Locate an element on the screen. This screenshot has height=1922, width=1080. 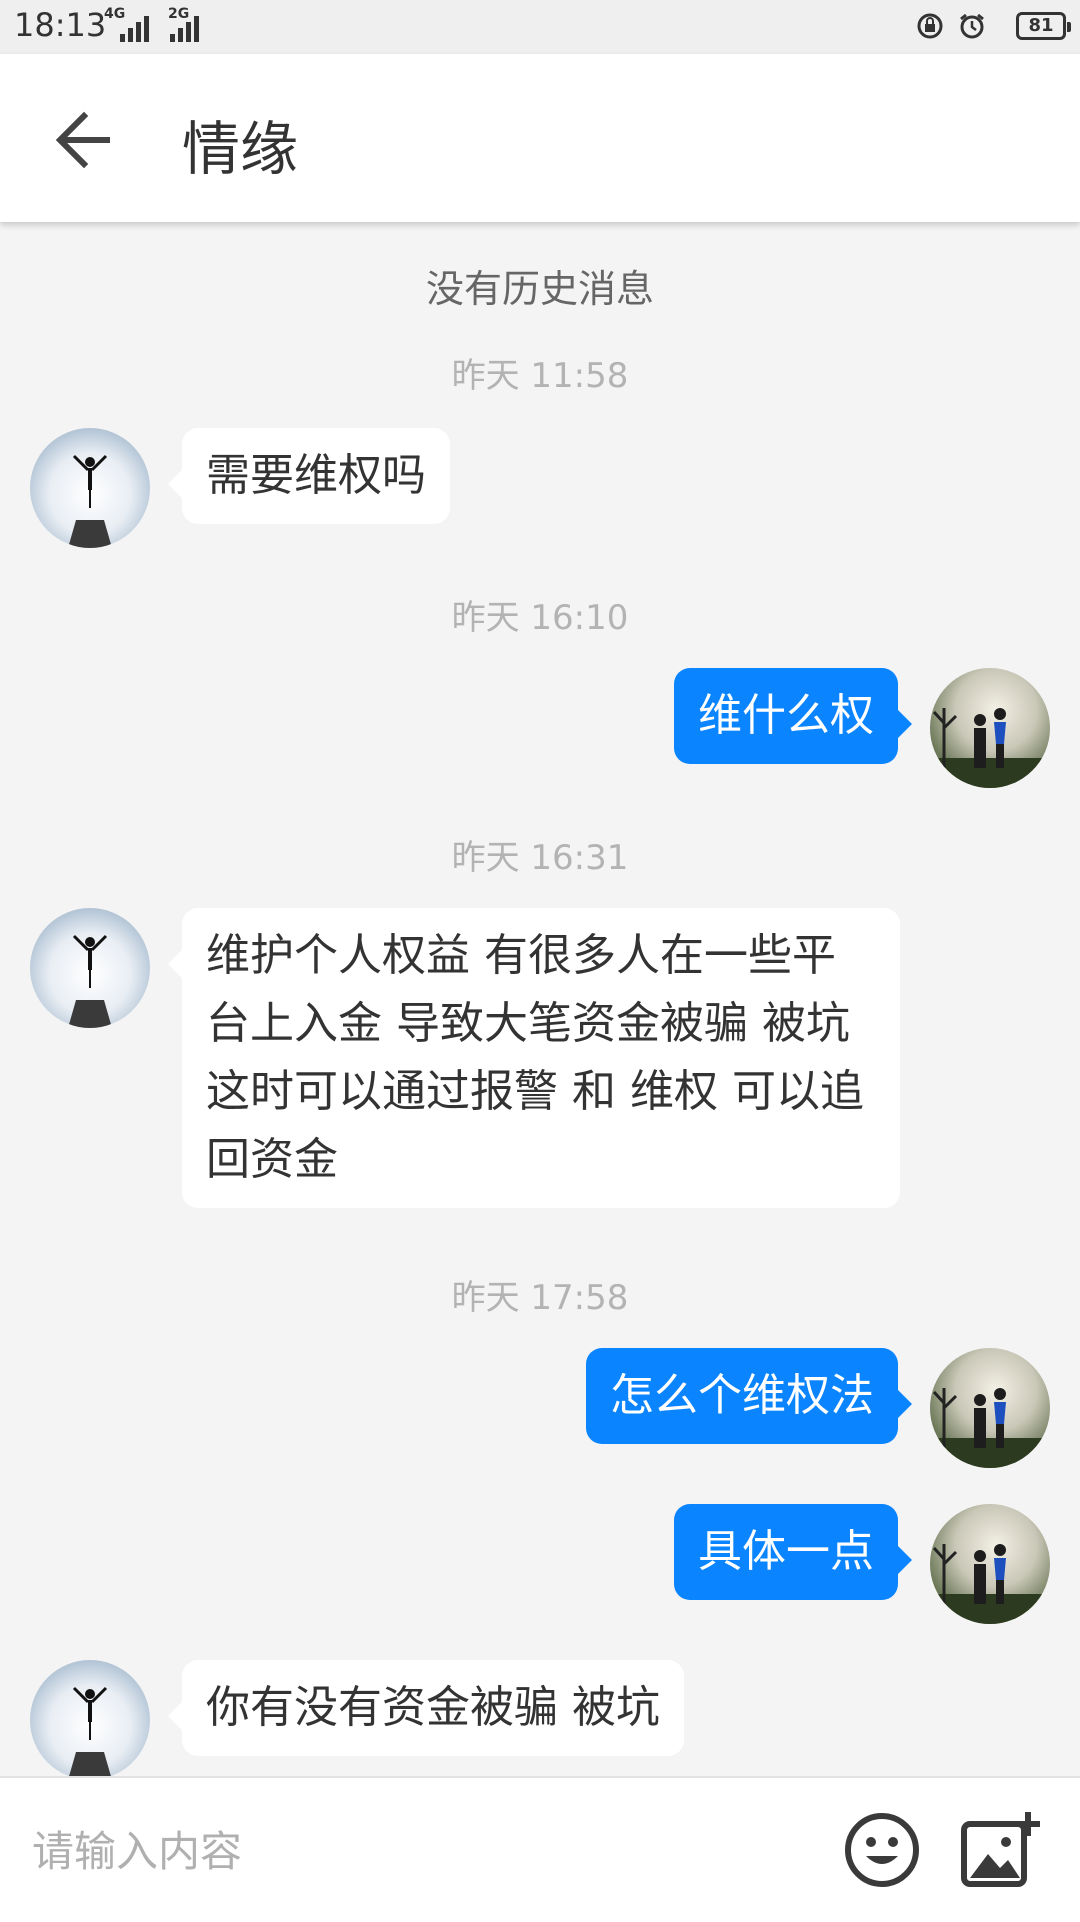
status-bar: 18:13 4G 2G 81 is located at coordinates (540, 27).